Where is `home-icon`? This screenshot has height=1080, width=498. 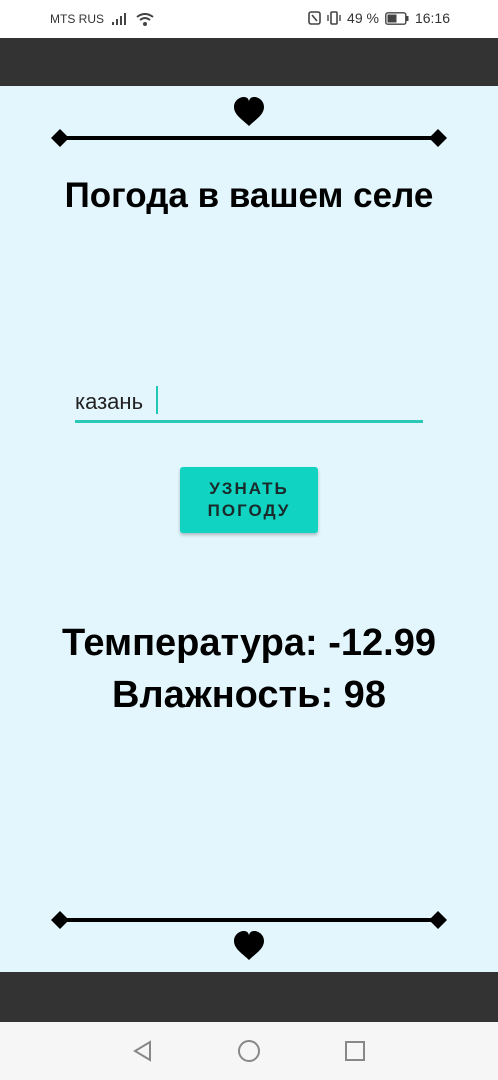
home-icon is located at coordinates (249, 1051).